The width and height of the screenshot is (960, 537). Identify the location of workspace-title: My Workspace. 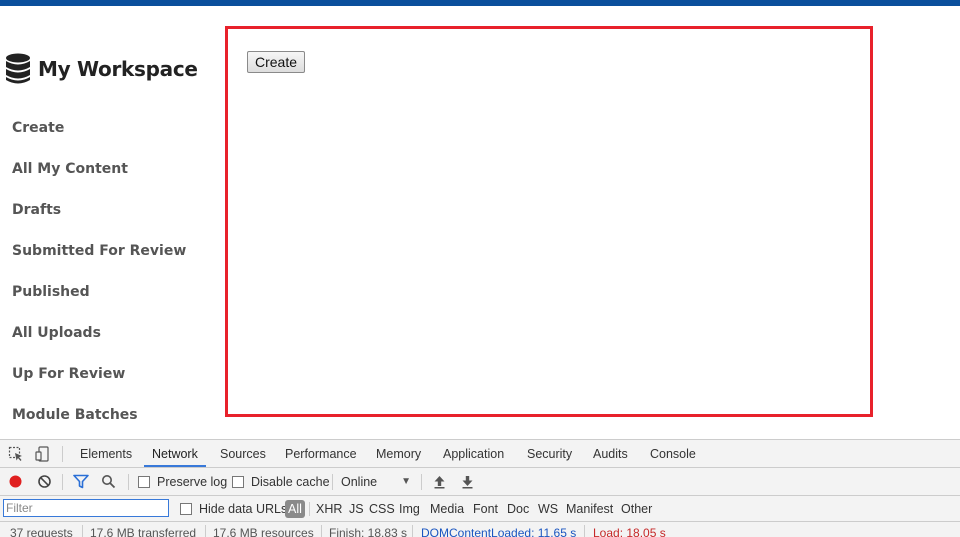
(118, 69).